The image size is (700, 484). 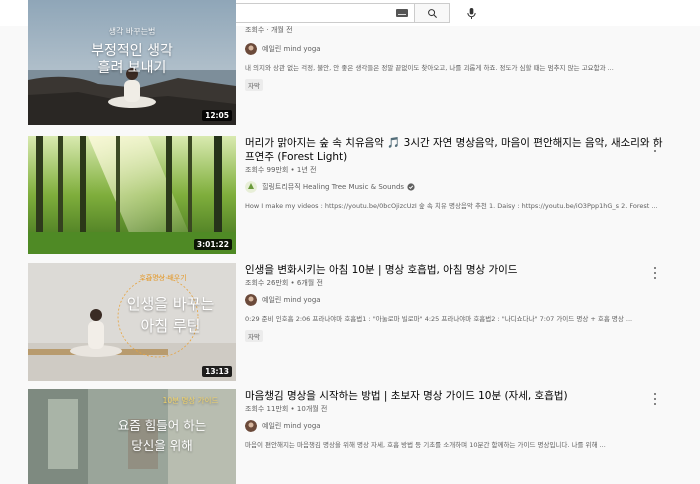 I want to click on video-meta: 조회수 11만회 • 10개월 전, so click(x=286, y=409).